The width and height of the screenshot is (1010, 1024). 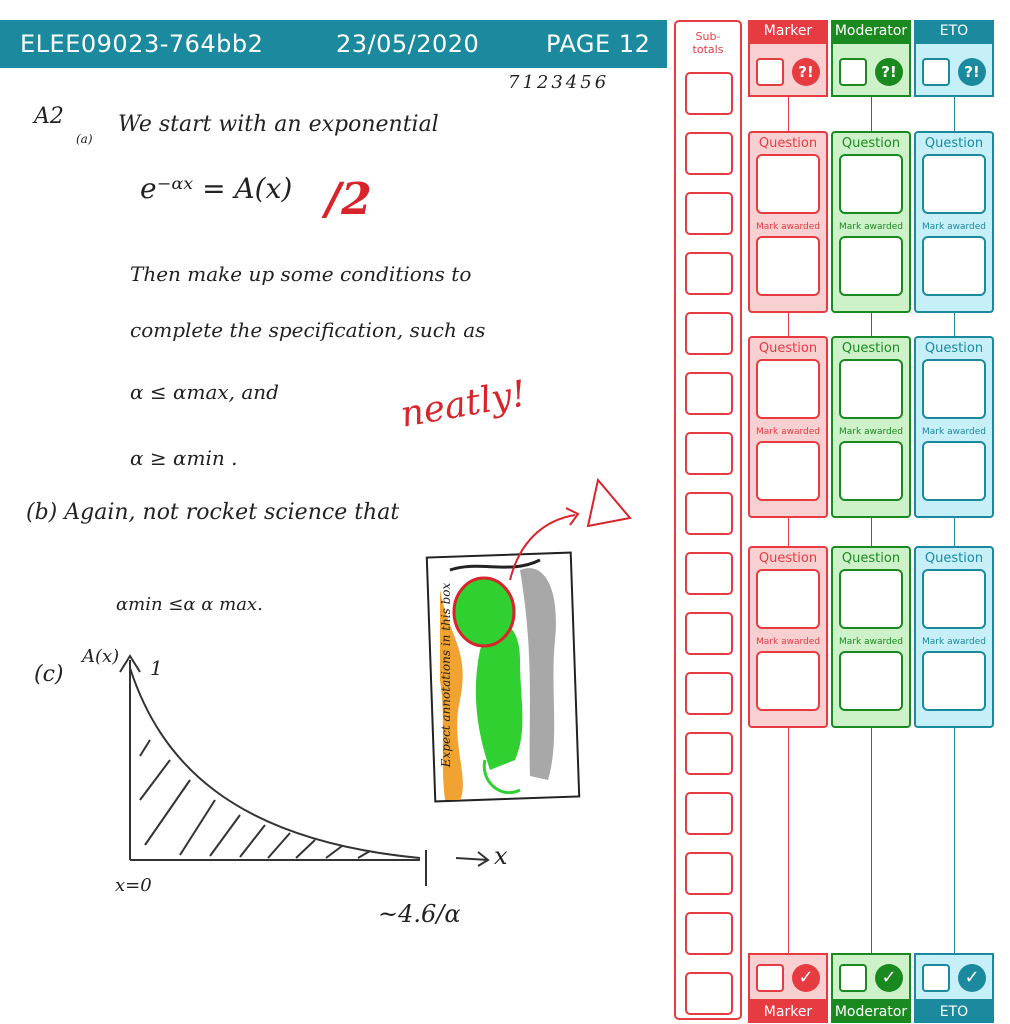 What do you see at coordinates (954, 977) in the screenshot?
I see `eto-signoff-panel: ✓` at bounding box center [954, 977].